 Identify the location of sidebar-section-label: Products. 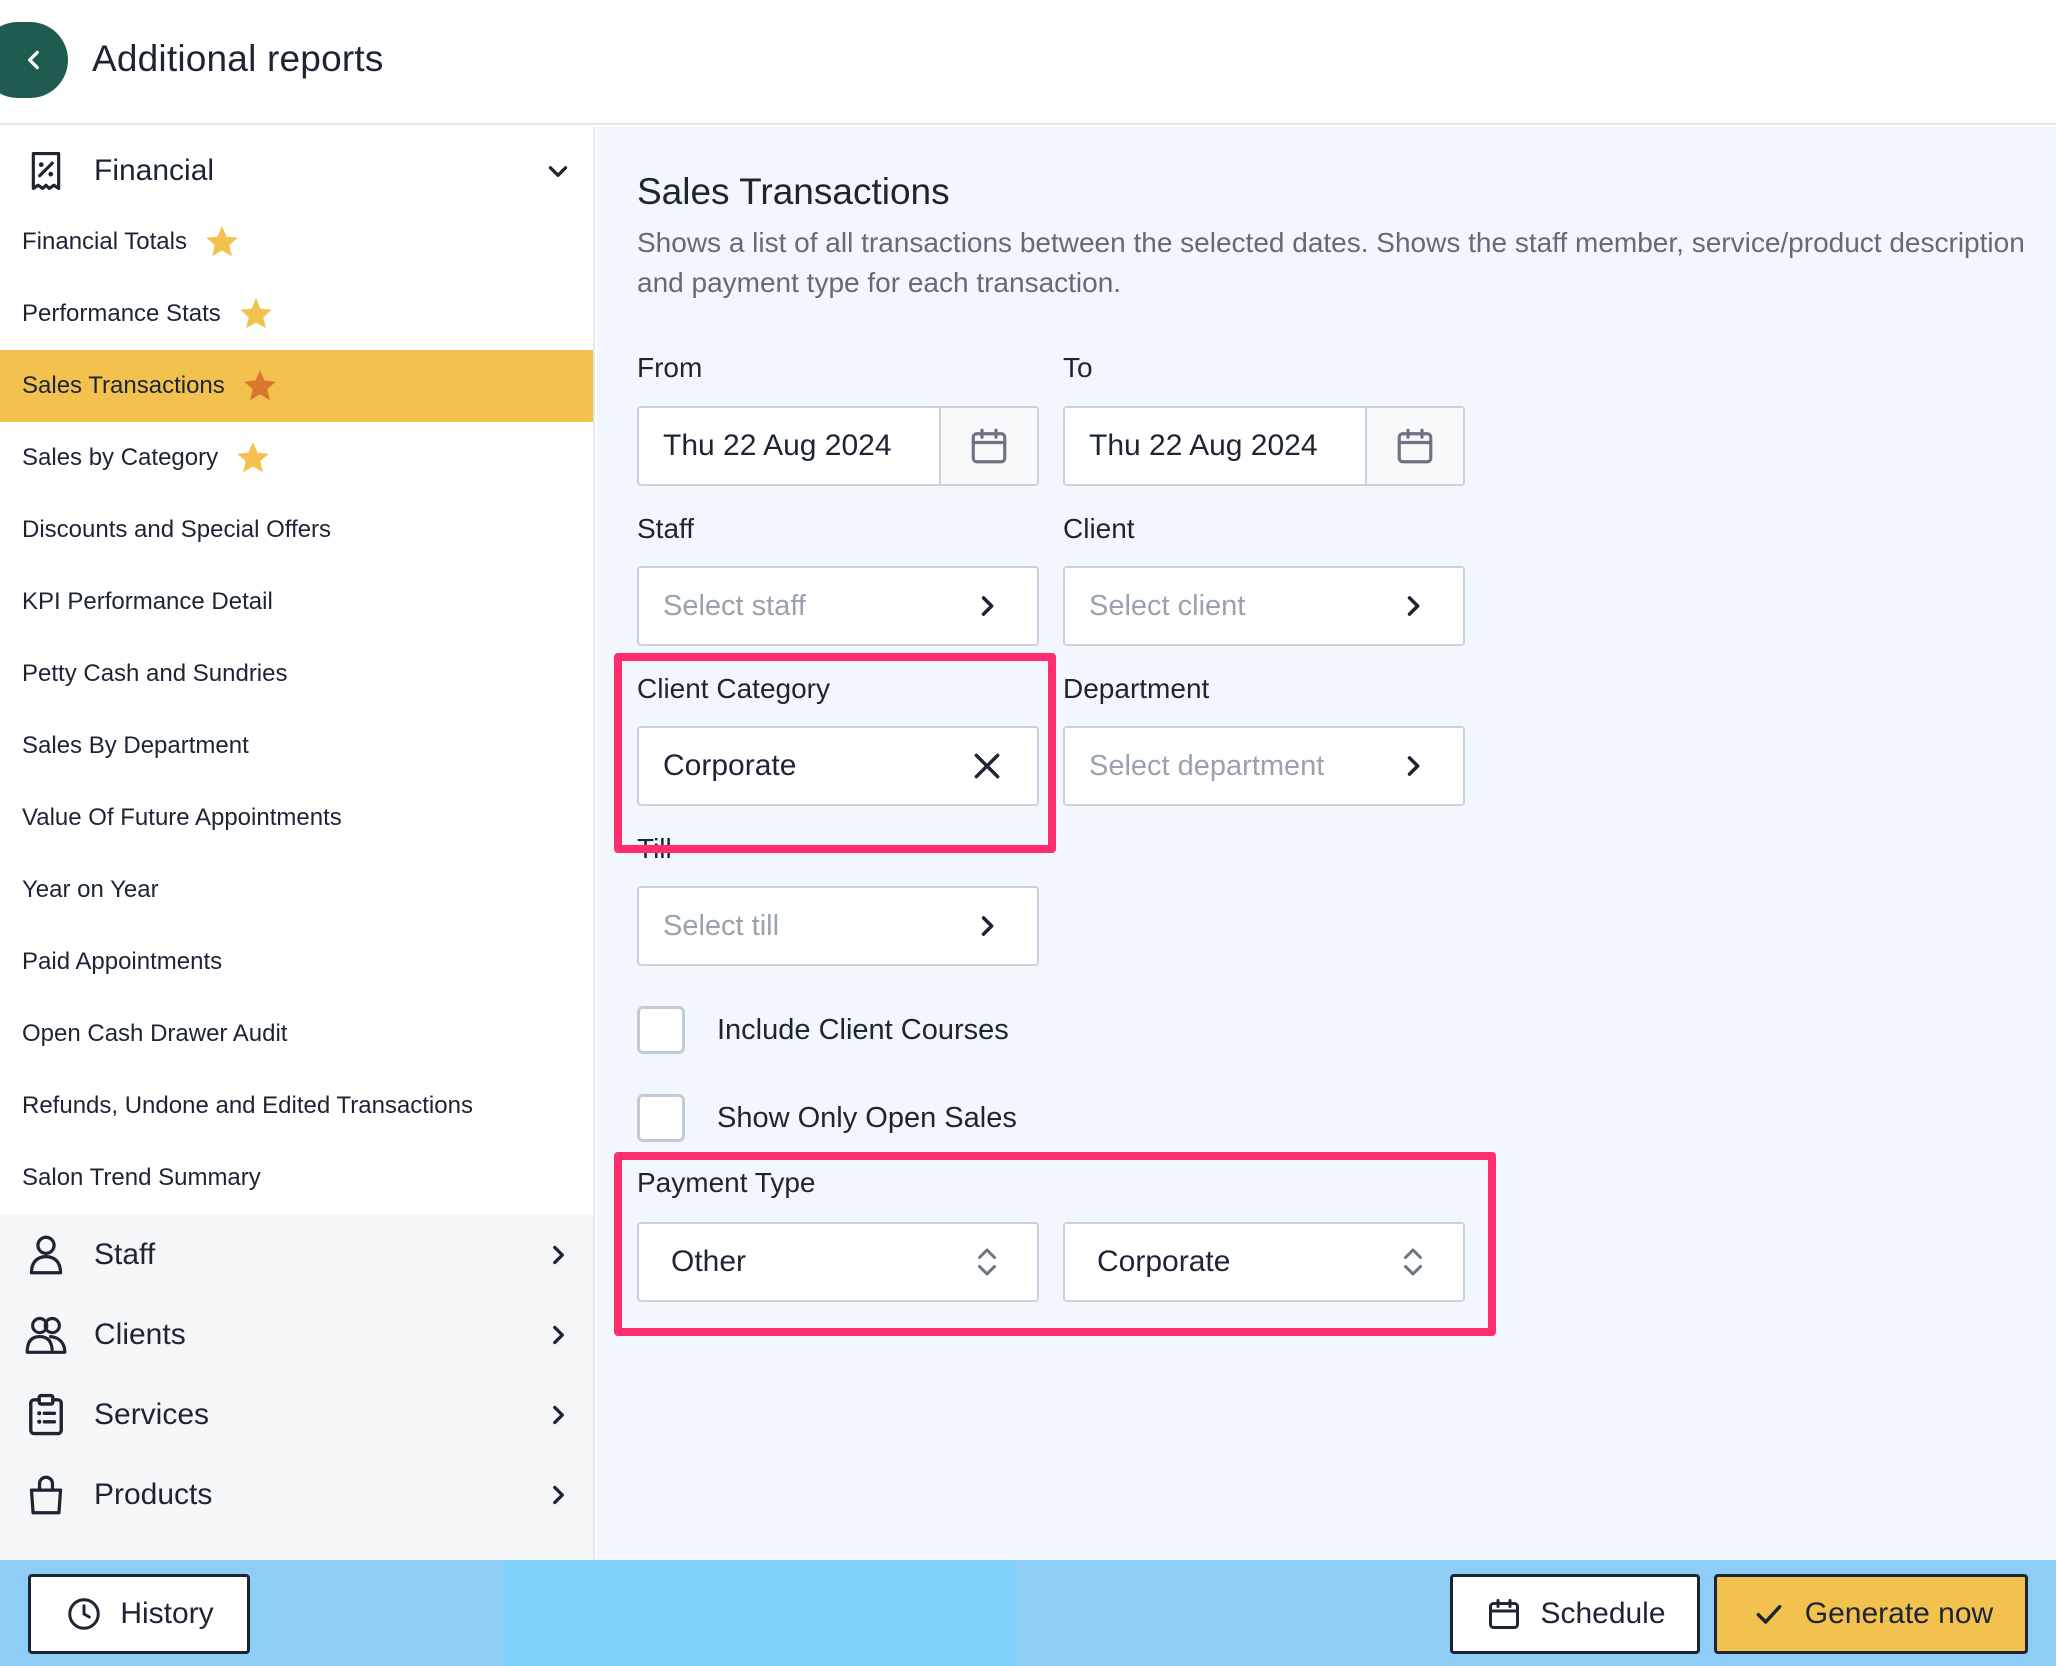
(153, 1494).